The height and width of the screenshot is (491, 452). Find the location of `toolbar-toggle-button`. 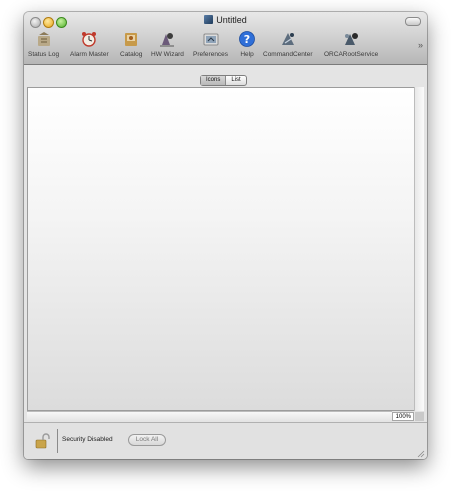

toolbar-toggle-button is located at coordinates (413, 21).